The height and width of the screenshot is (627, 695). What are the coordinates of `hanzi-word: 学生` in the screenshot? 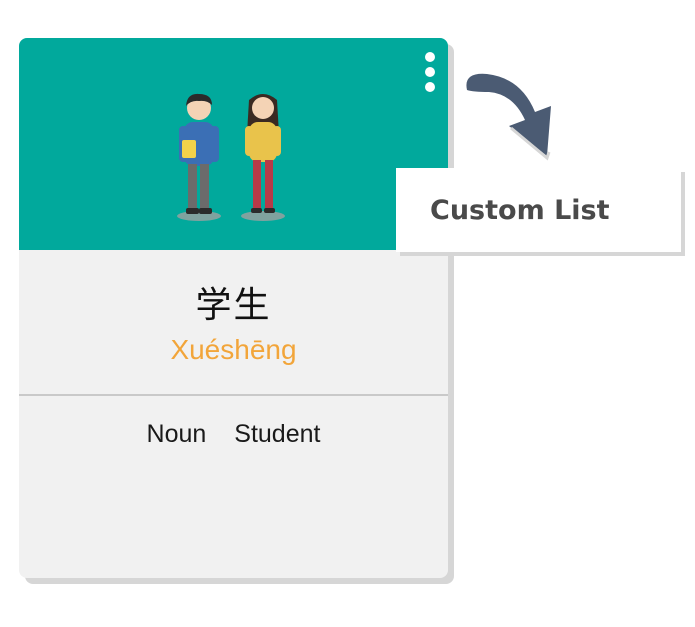 It's located at (233, 305).